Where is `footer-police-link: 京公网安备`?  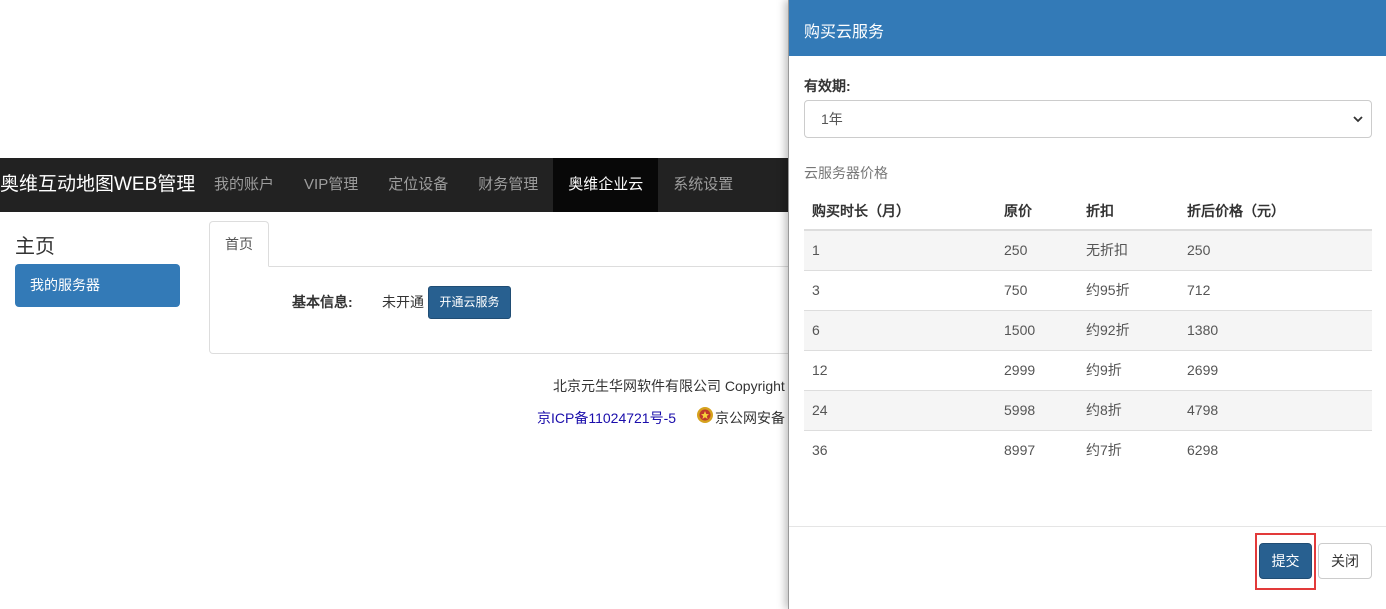
footer-police-link: 京公网安备 is located at coordinates (750, 418).